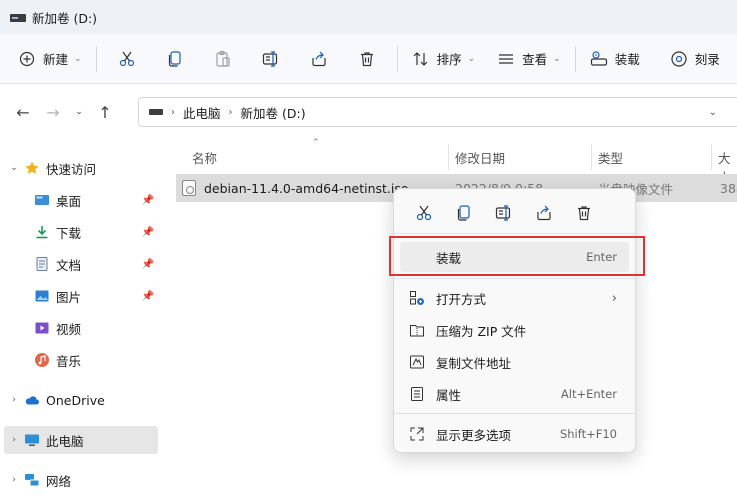 The width and height of the screenshot is (737, 497). Describe the element at coordinates (367, 59) in the screenshot. I see `delete-button` at that location.